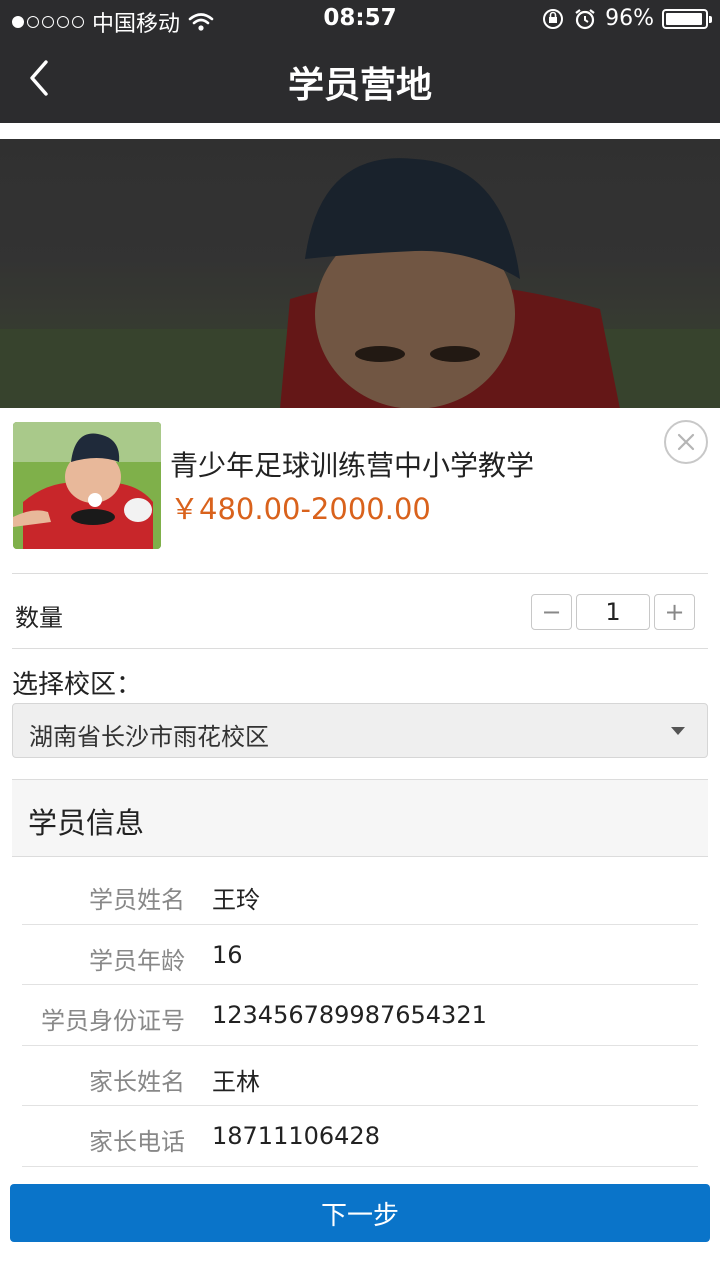 This screenshot has width=720, height=1280. Describe the element at coordinates (39, 618) in the screenshot. I see `quantity-label: 数量` at that location.